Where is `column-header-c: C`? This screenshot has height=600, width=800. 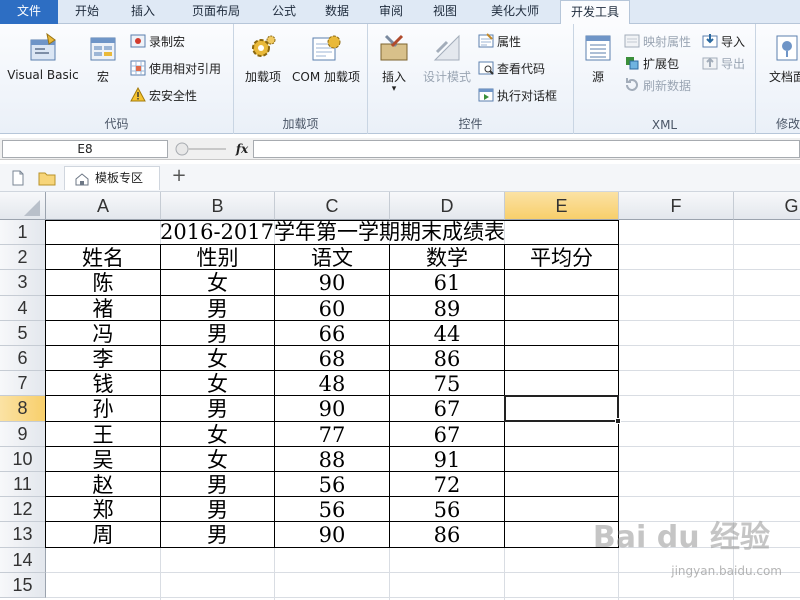
column-header-c: C is located at coordinates (332, 206).